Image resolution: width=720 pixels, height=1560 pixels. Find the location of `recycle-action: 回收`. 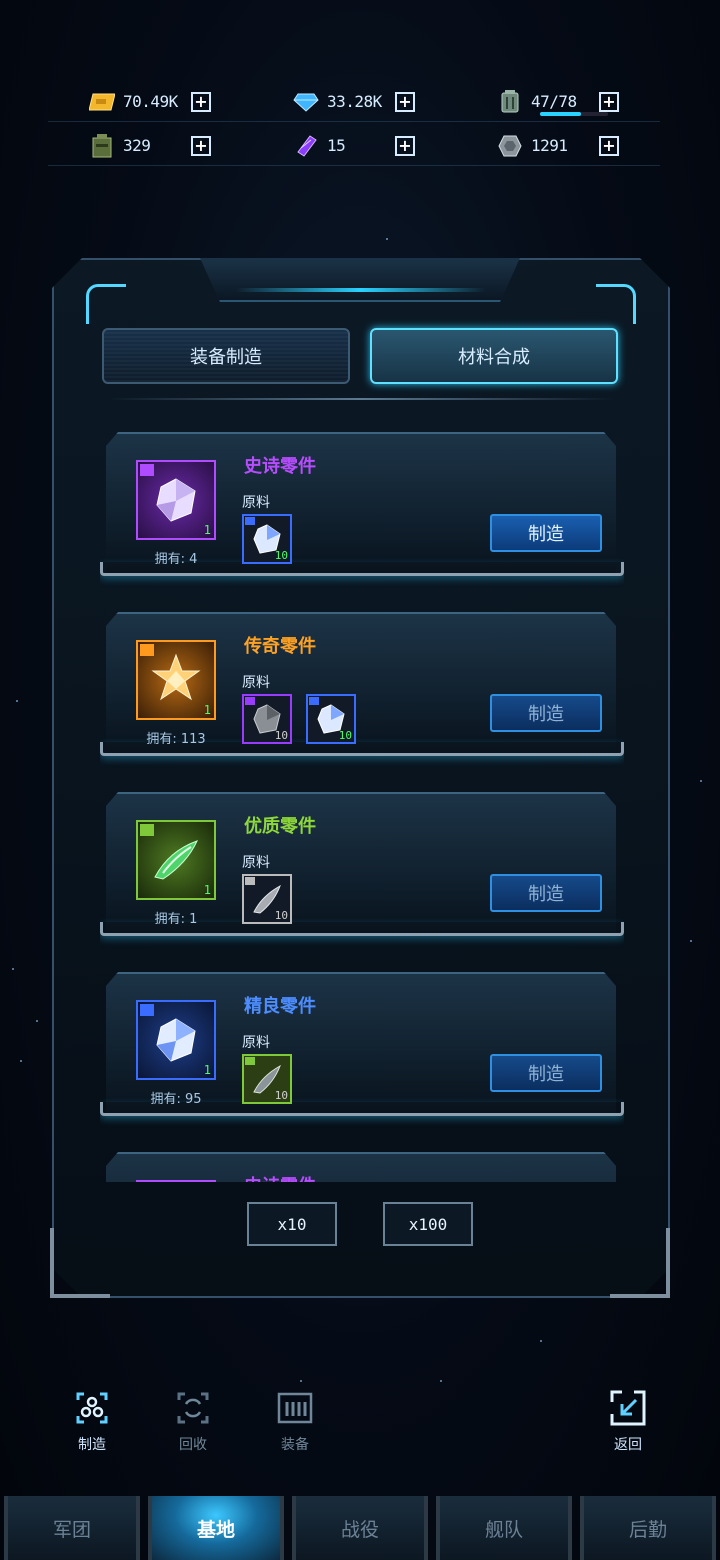

recycle-action: 回收 is located at coordinates (193, 1421).